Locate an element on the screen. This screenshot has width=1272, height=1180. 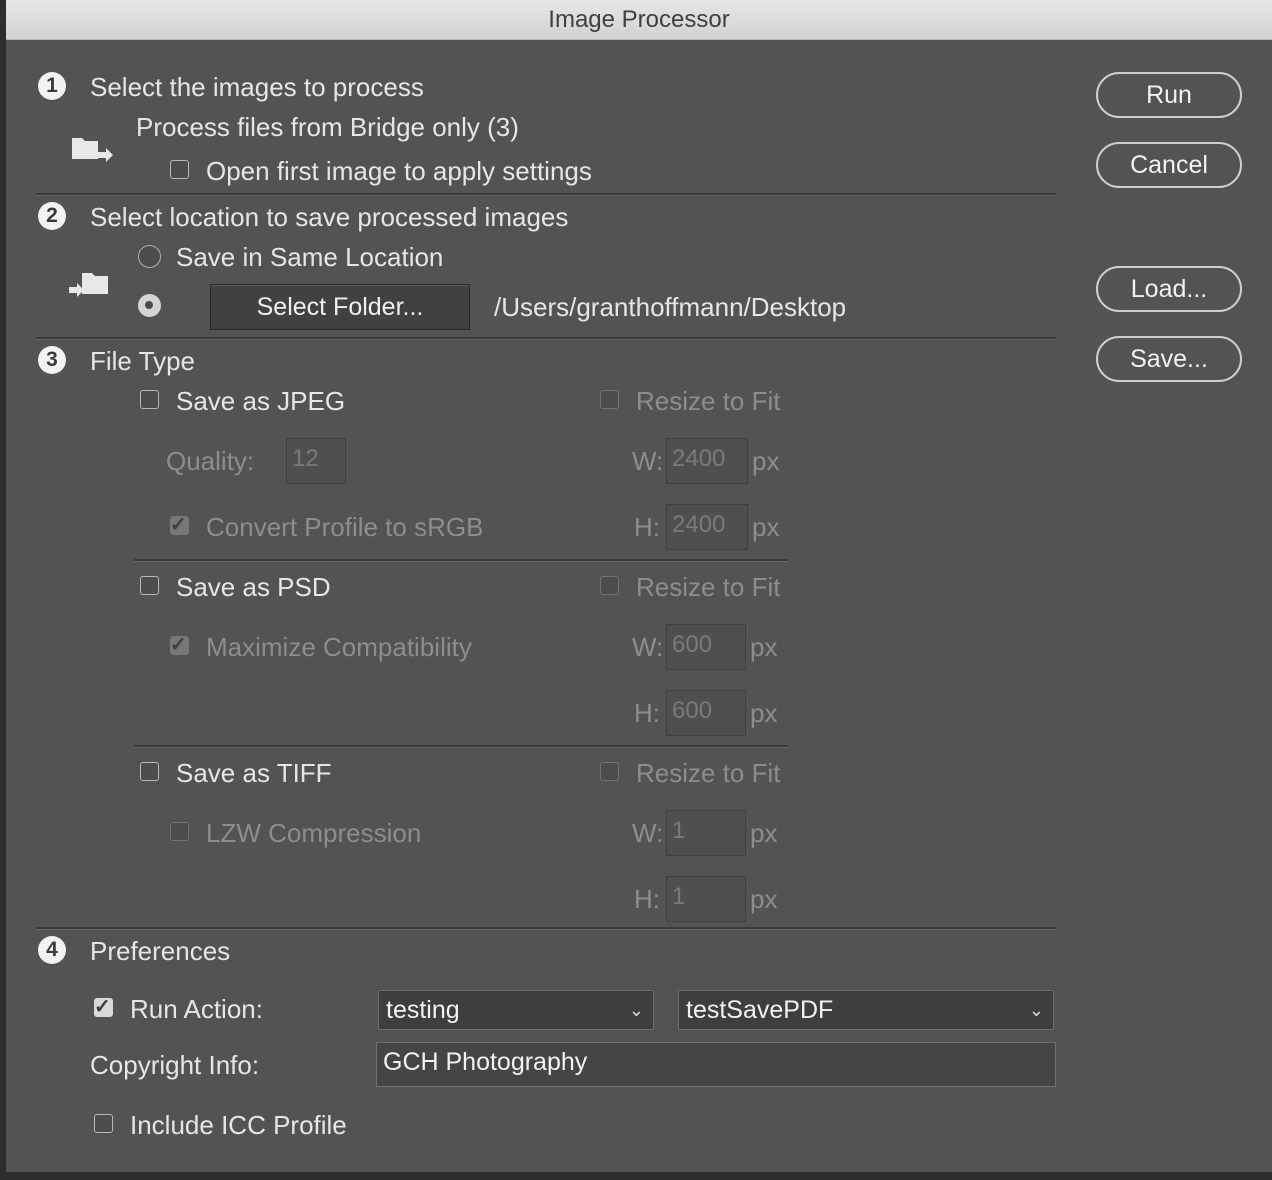
step-2-badge: 2 is located at coordinates (52, 216).